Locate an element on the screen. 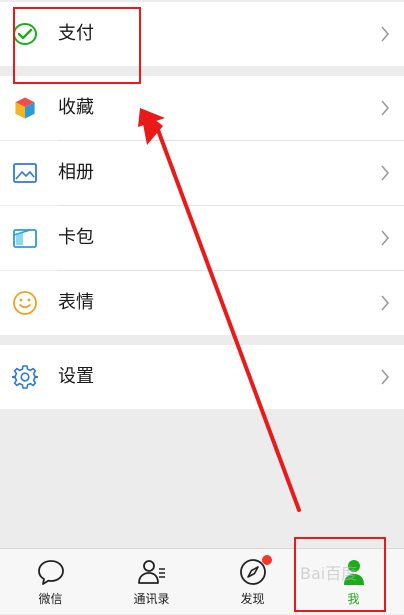  wallet-check-icon is located at coordinates (25, 34).